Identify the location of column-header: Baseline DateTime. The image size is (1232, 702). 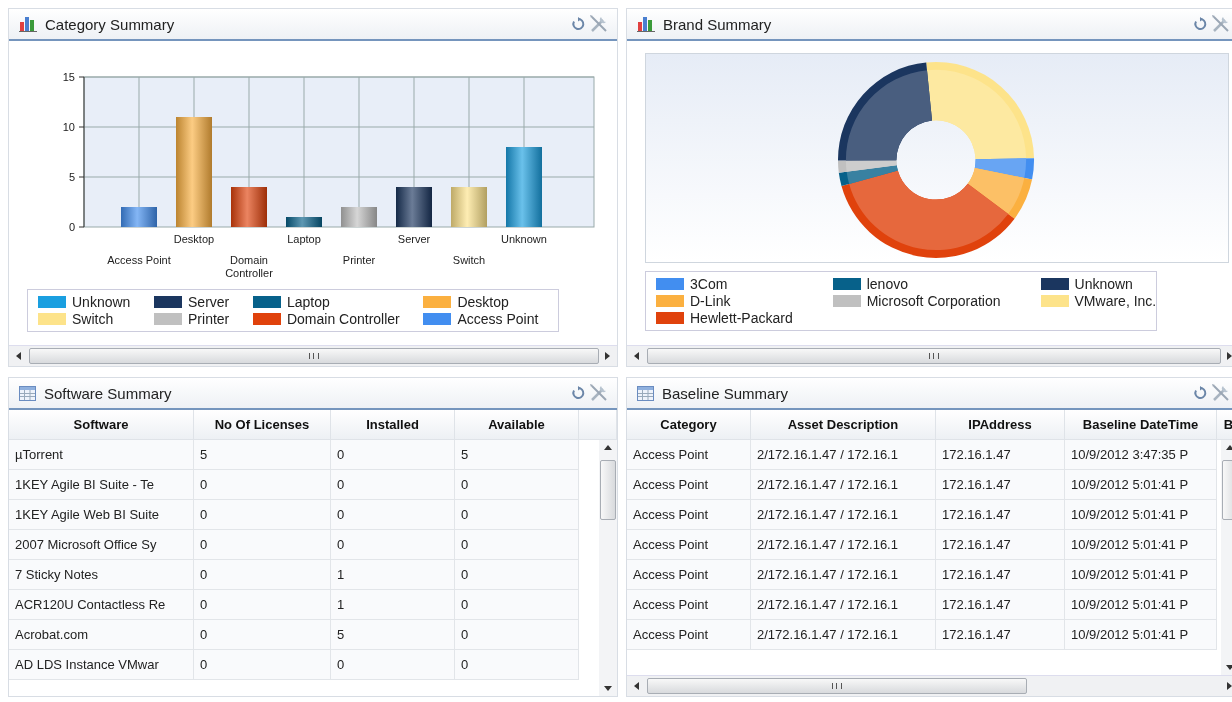
(1141, 425).